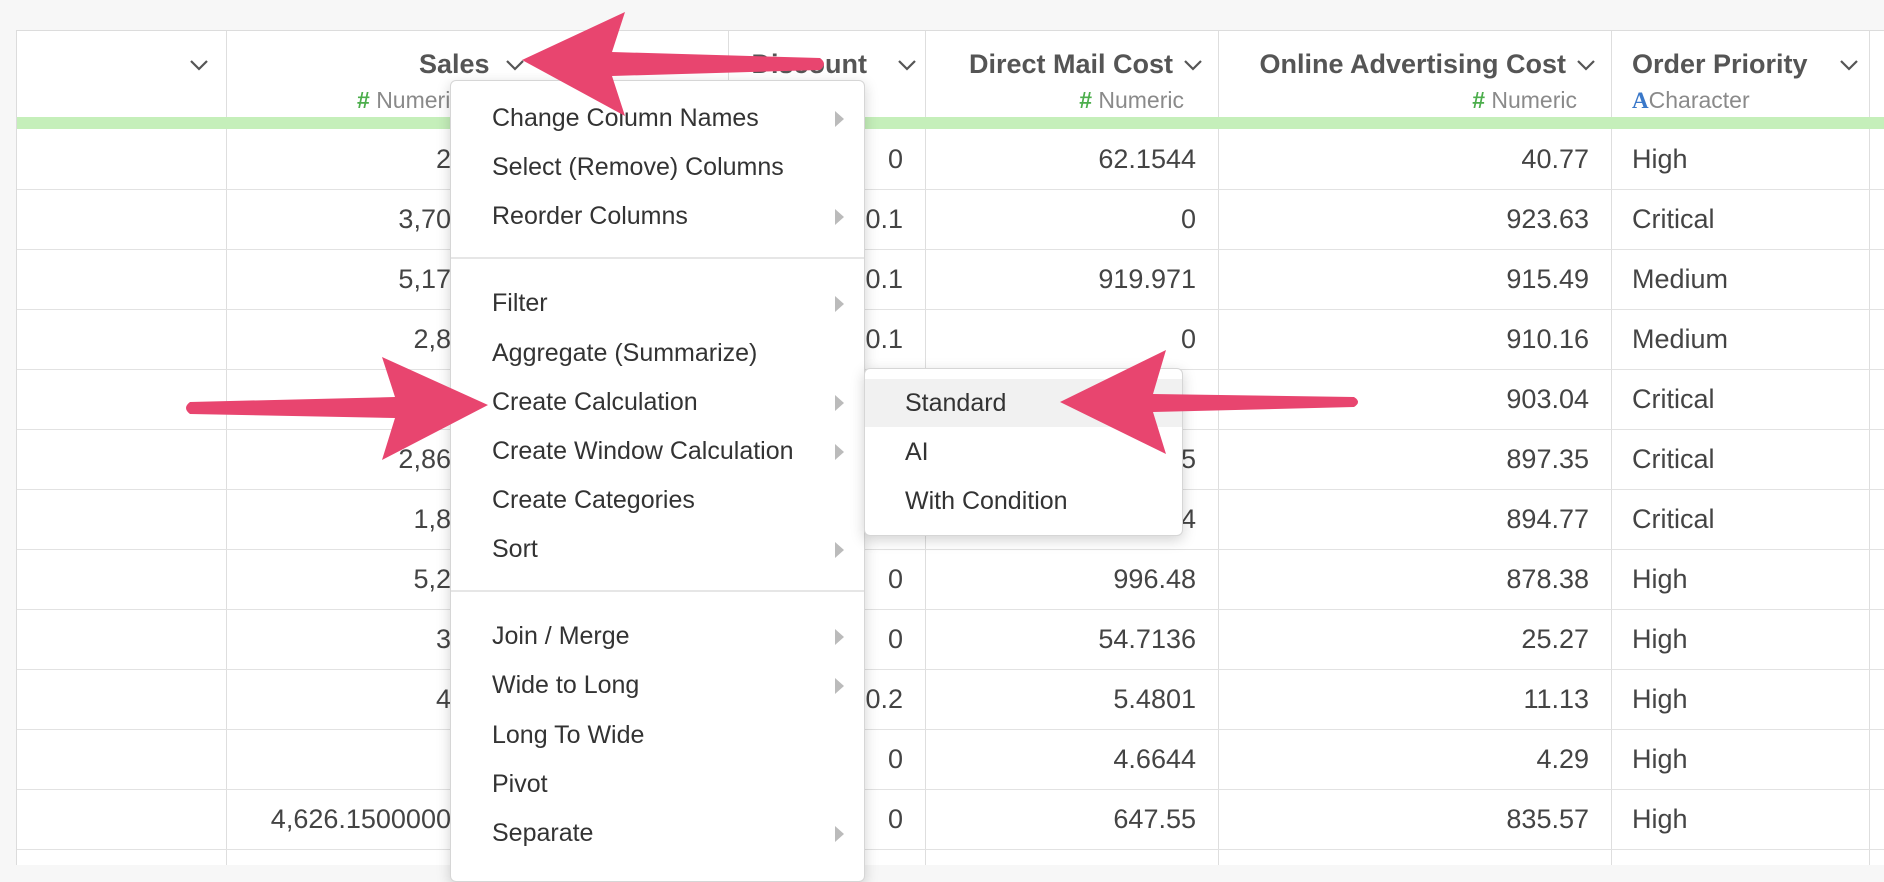 Image resolution: width=1884 pixels, height=882 pixels. I want to click on column-header-order-priority: Order Priority ACharacter, so click(1740, 74).